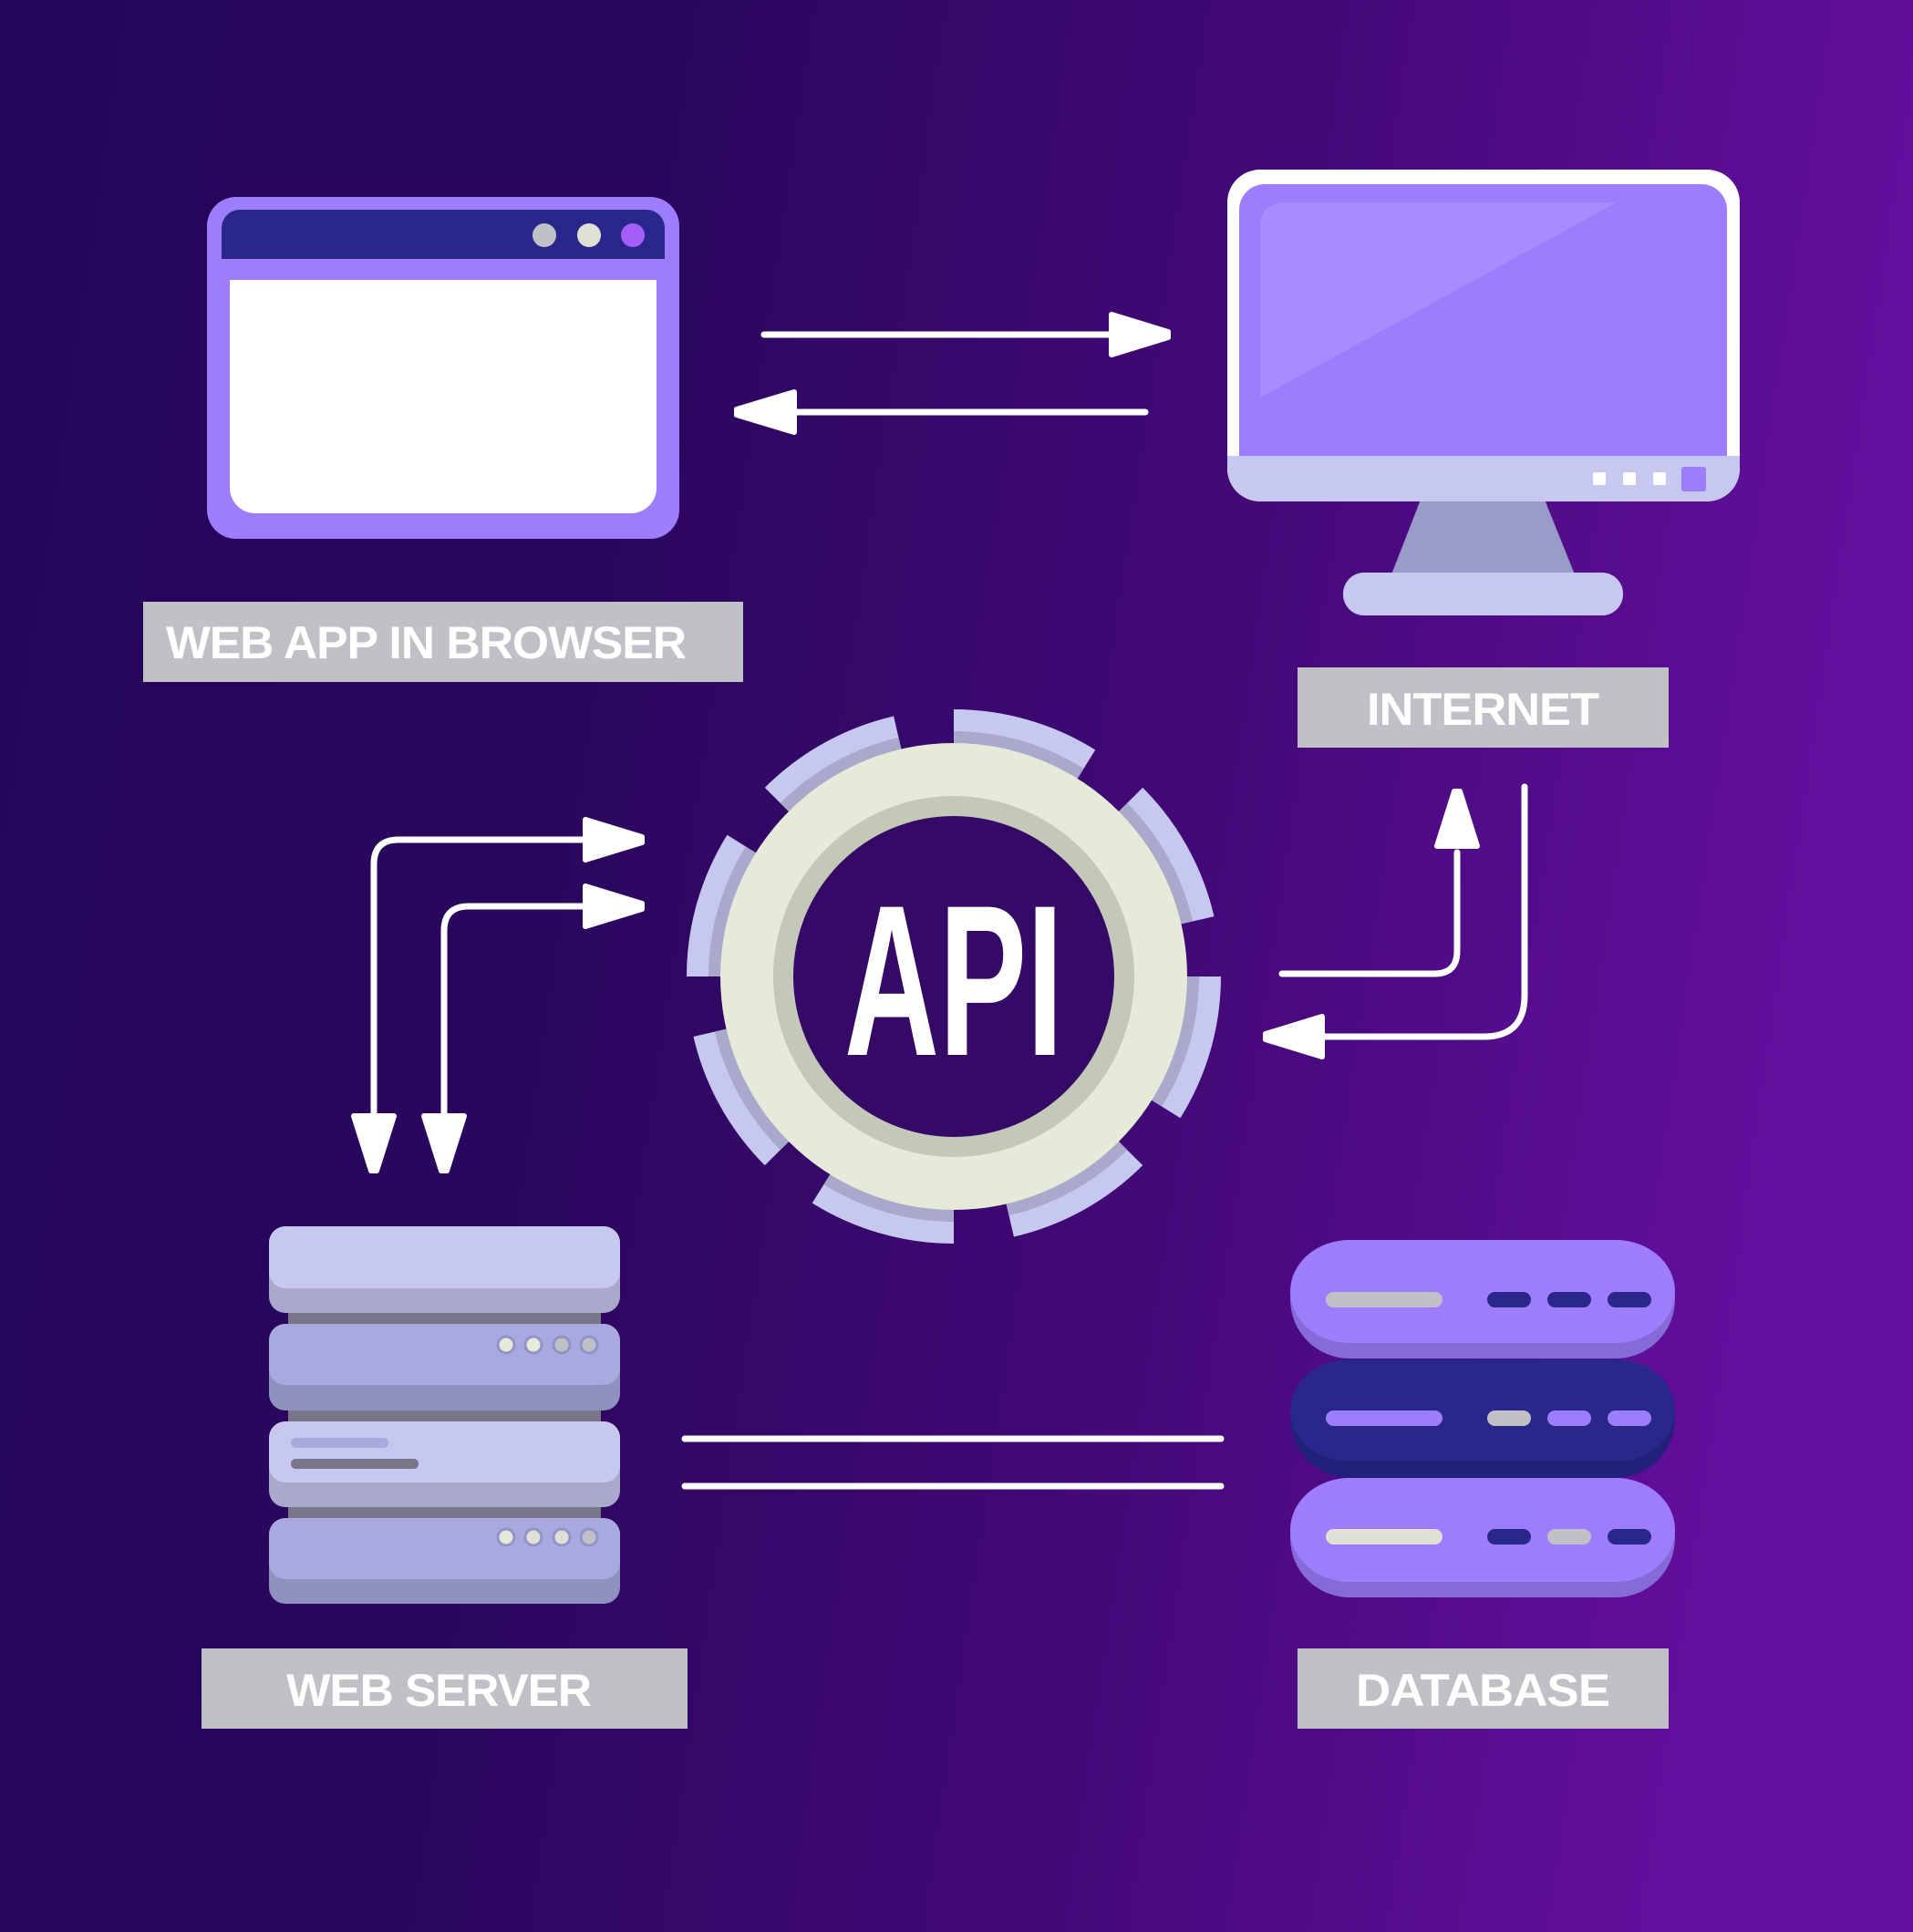 The image size is (1913, 1932). What do you see at coordinates (1693, 479) in the screenshot?
I see `monitor-power-button` at bounding box center [1693, 479].